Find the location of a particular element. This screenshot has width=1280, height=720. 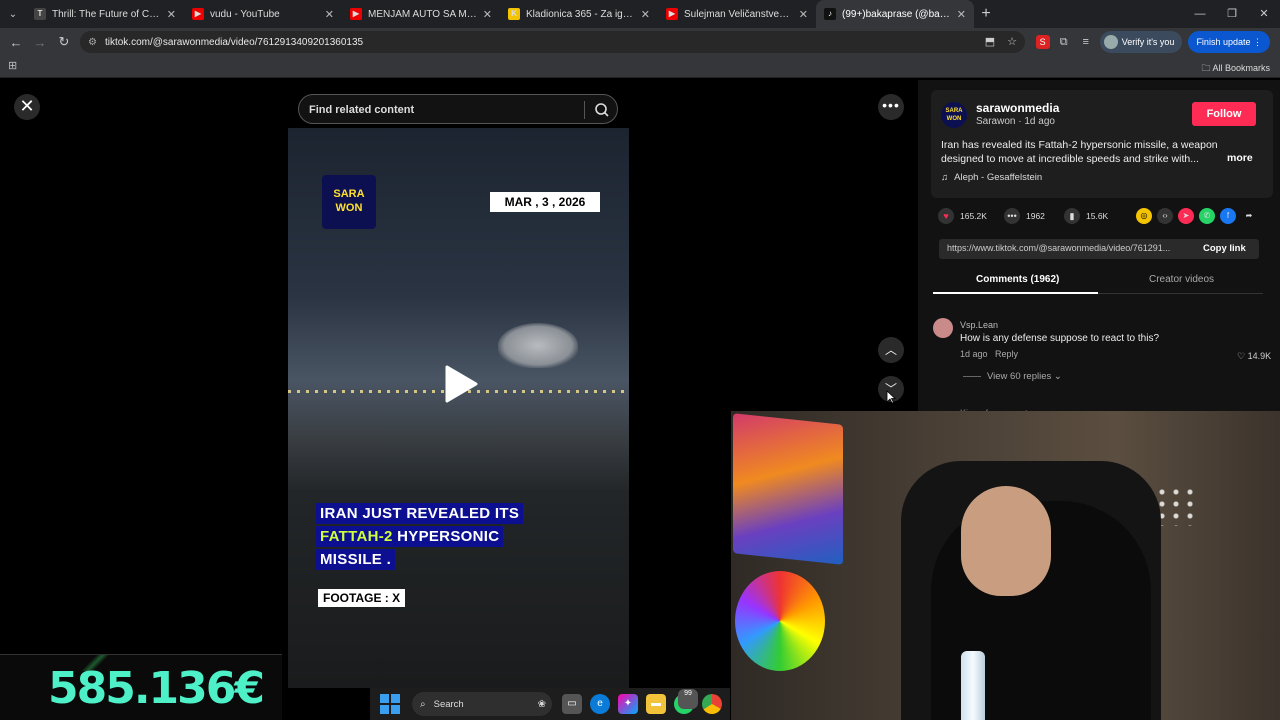

site-info-icon: ⚙ is located at coordinates (92, 42).